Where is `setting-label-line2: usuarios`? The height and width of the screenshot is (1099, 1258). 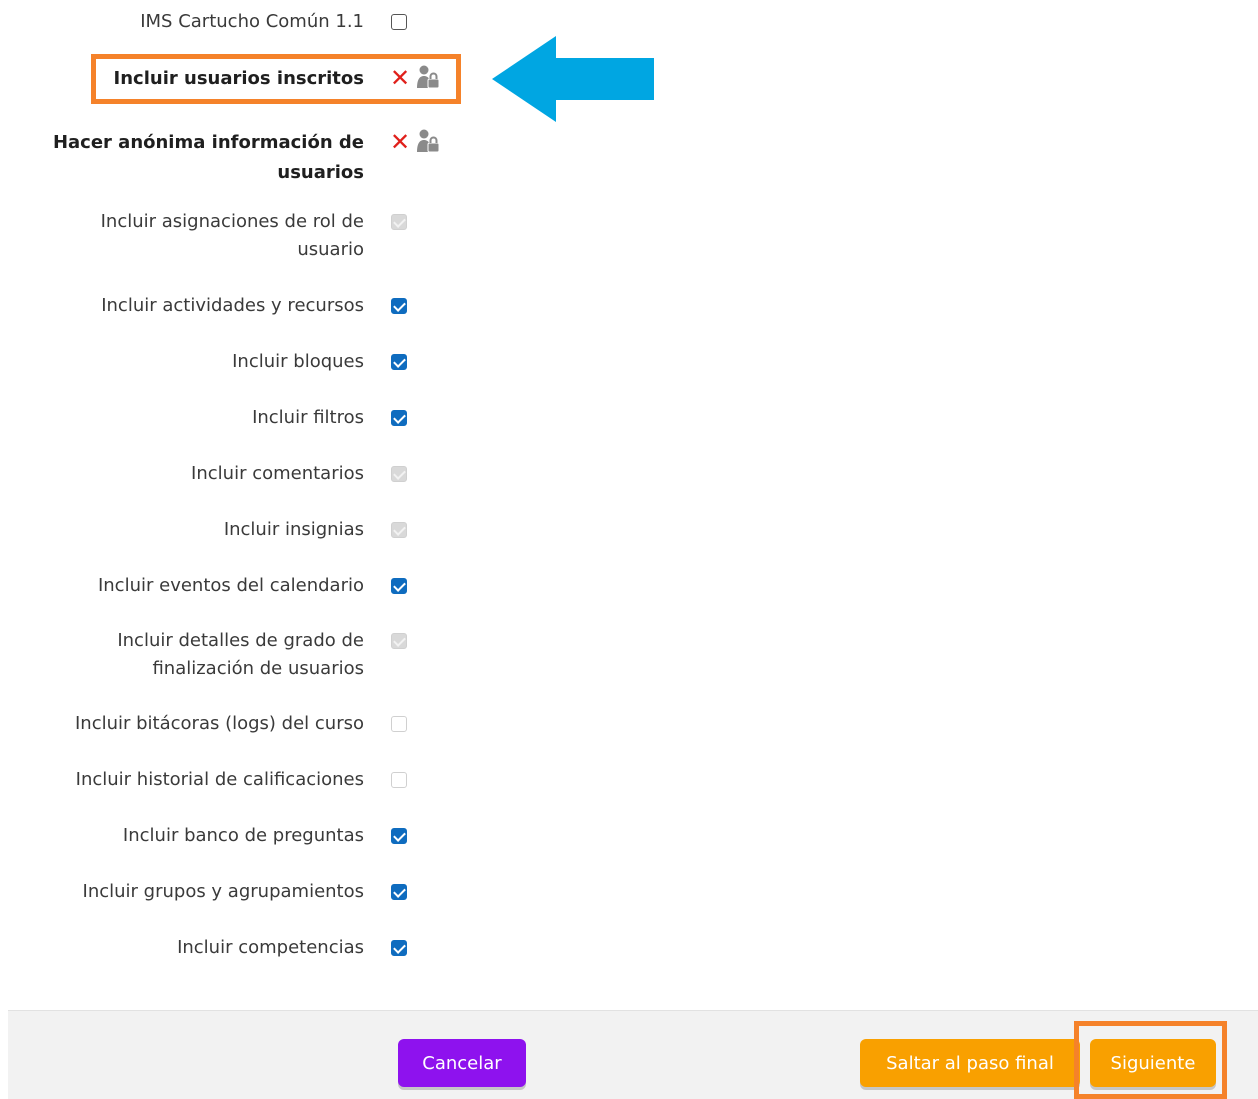 setting-label-line2: usuarios is located at coordinates (320, 172).